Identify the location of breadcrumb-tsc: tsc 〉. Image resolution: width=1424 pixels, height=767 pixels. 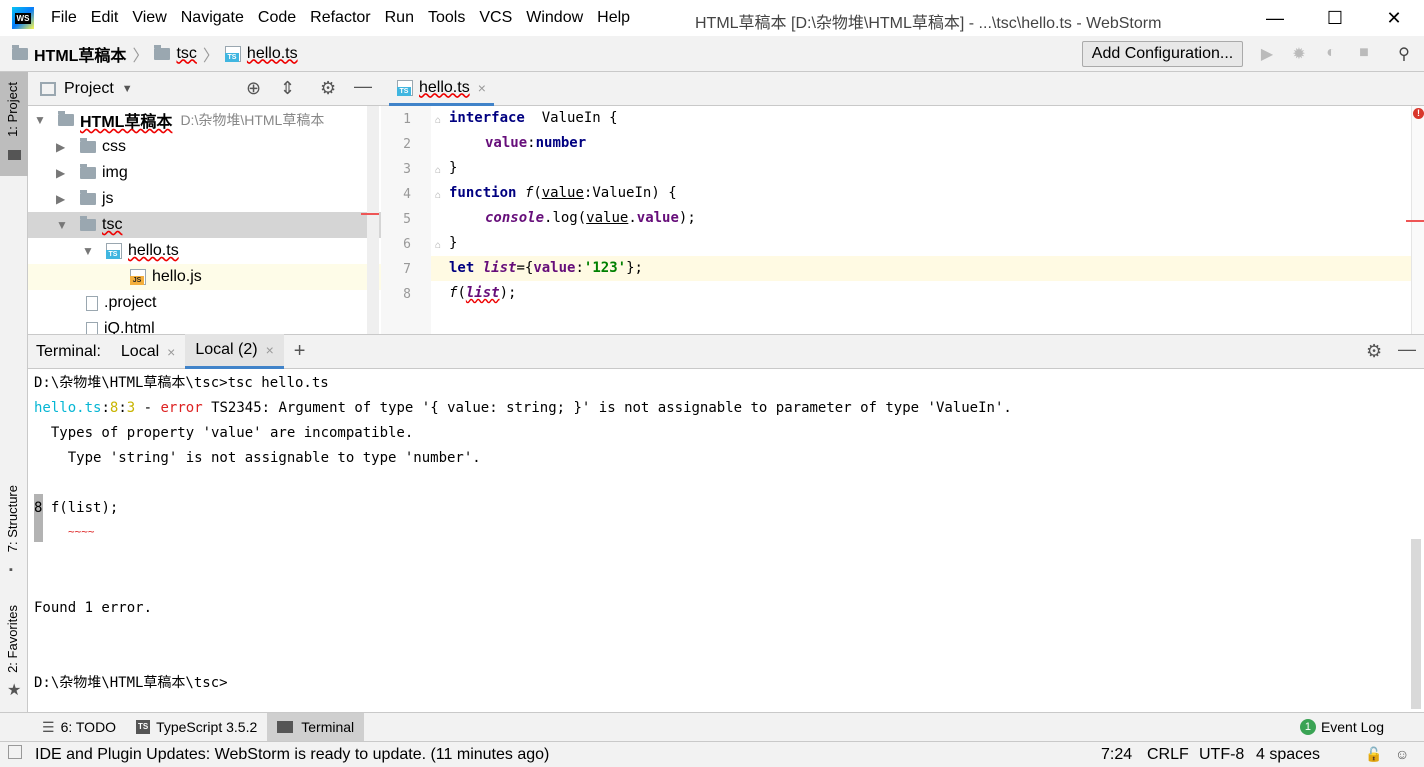
(186, 54).